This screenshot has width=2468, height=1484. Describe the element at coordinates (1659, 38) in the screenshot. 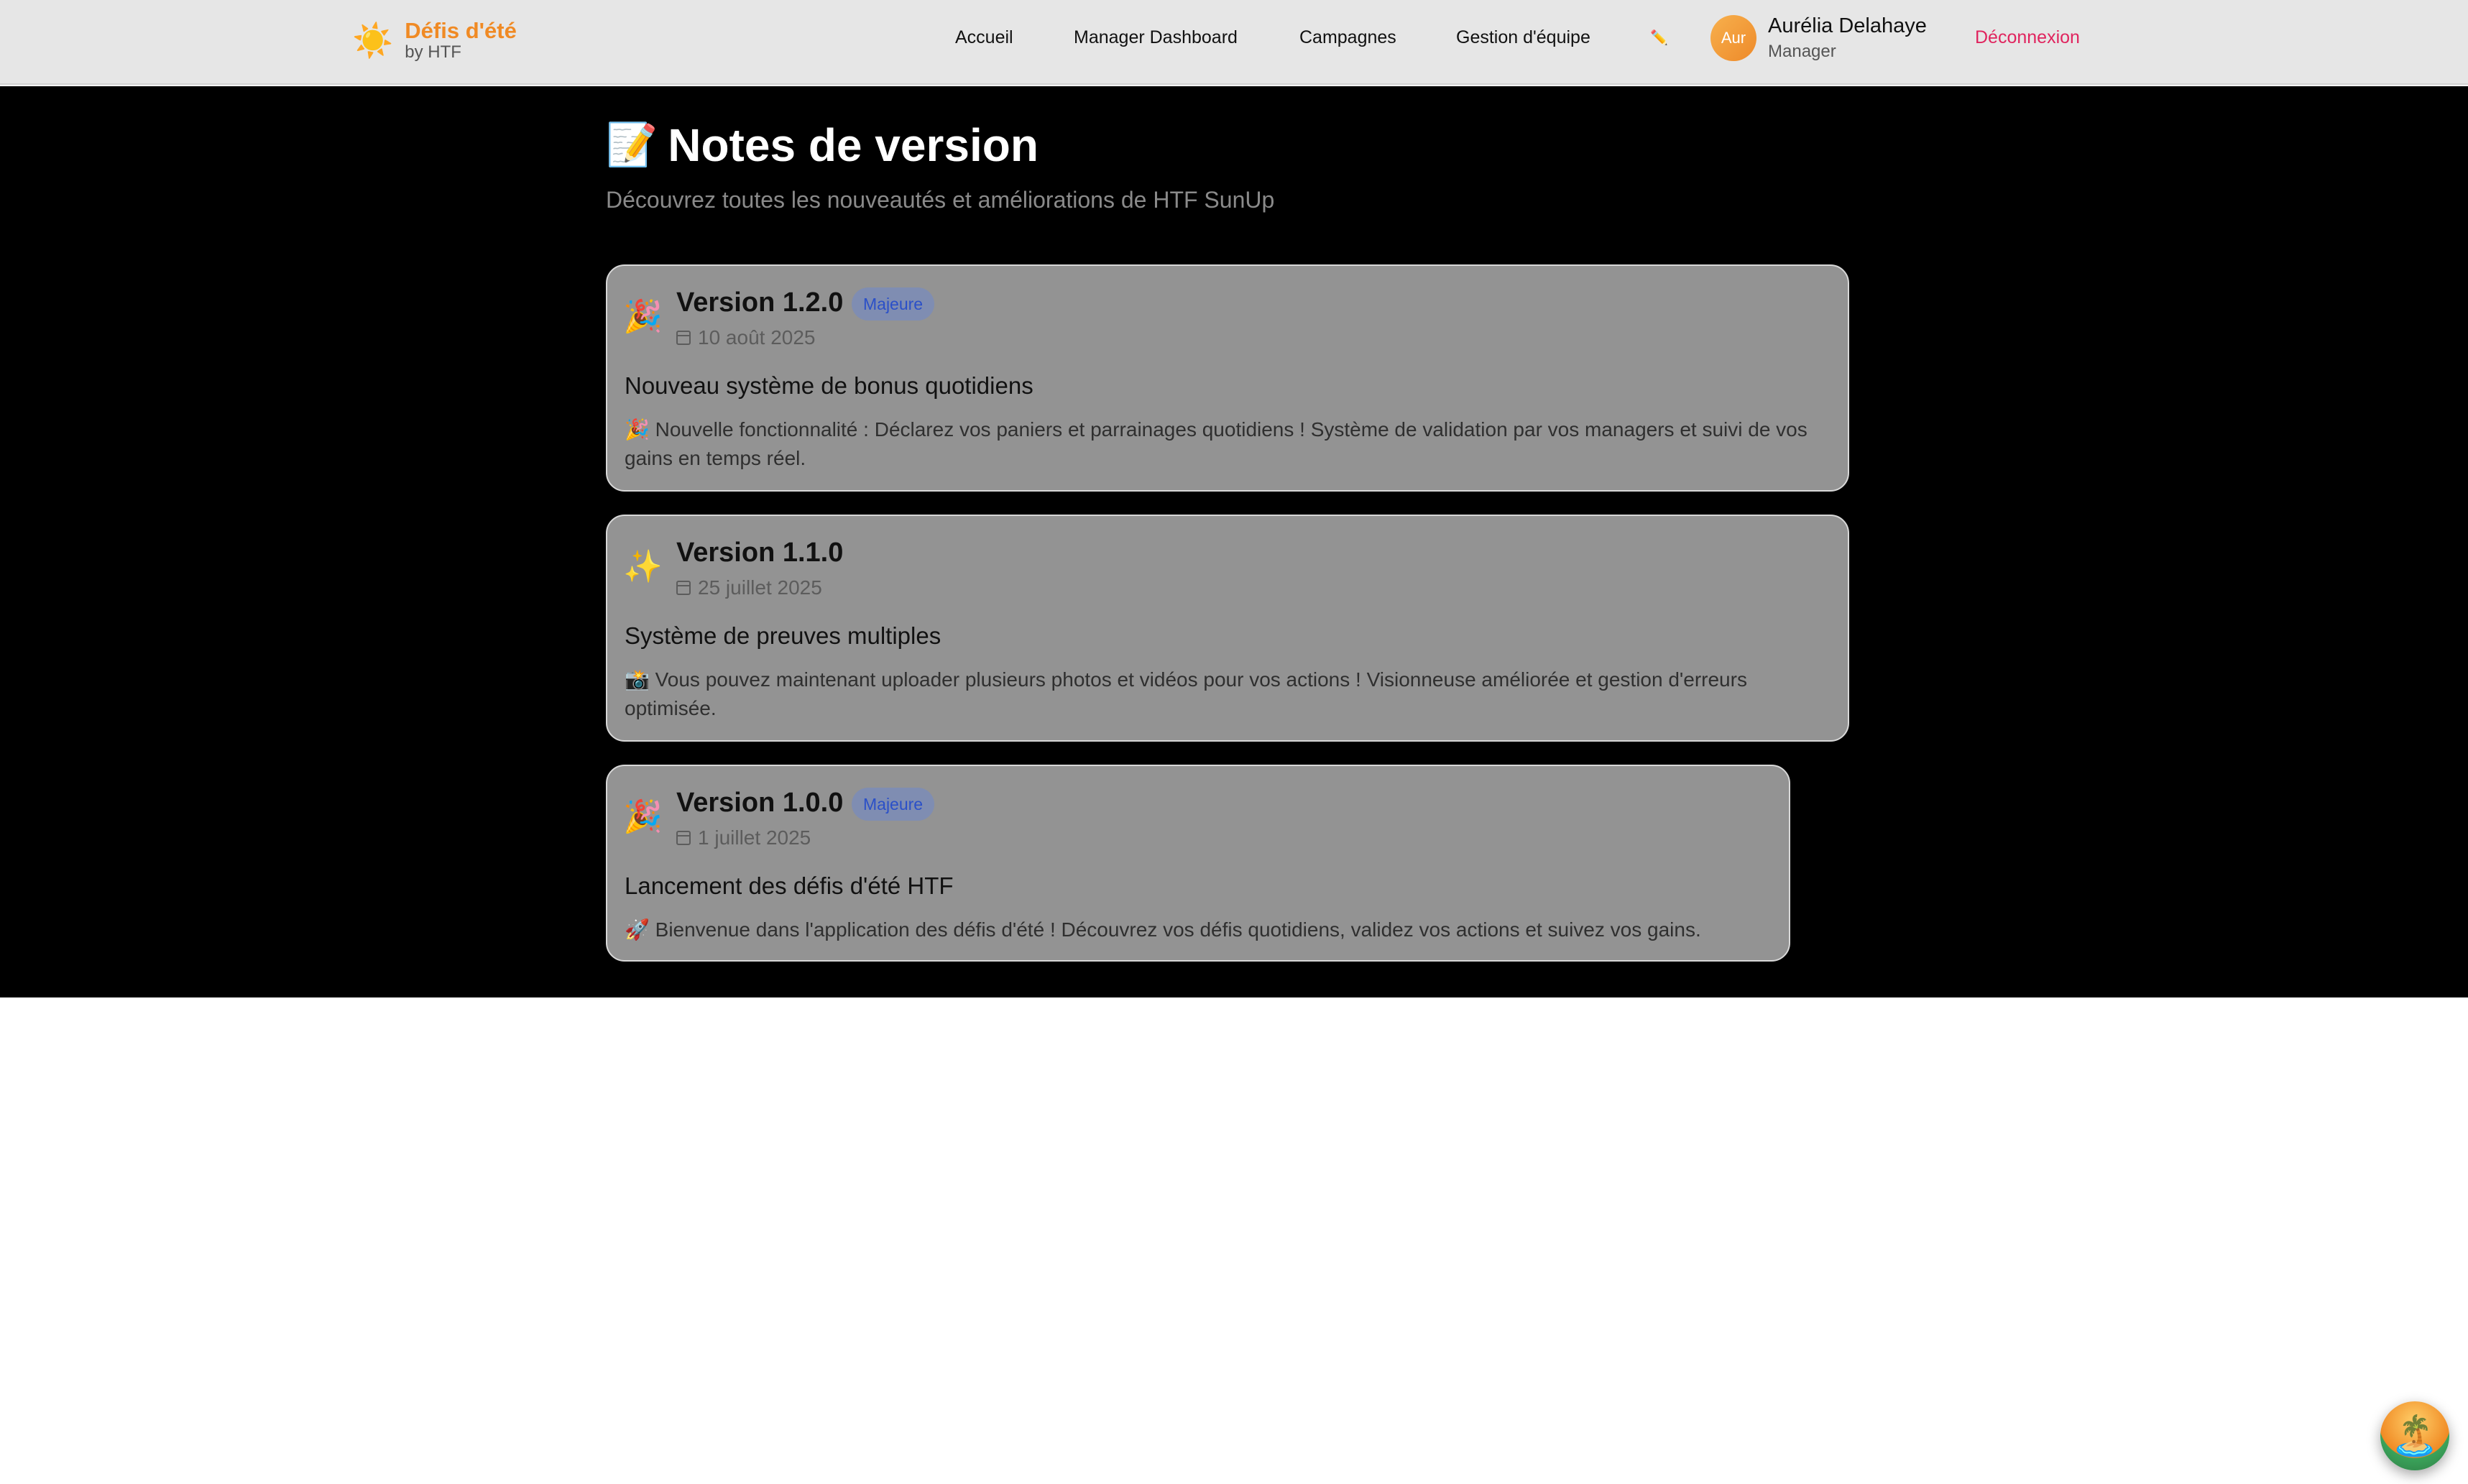

I see `pencil-icon: ✏️` at that location.